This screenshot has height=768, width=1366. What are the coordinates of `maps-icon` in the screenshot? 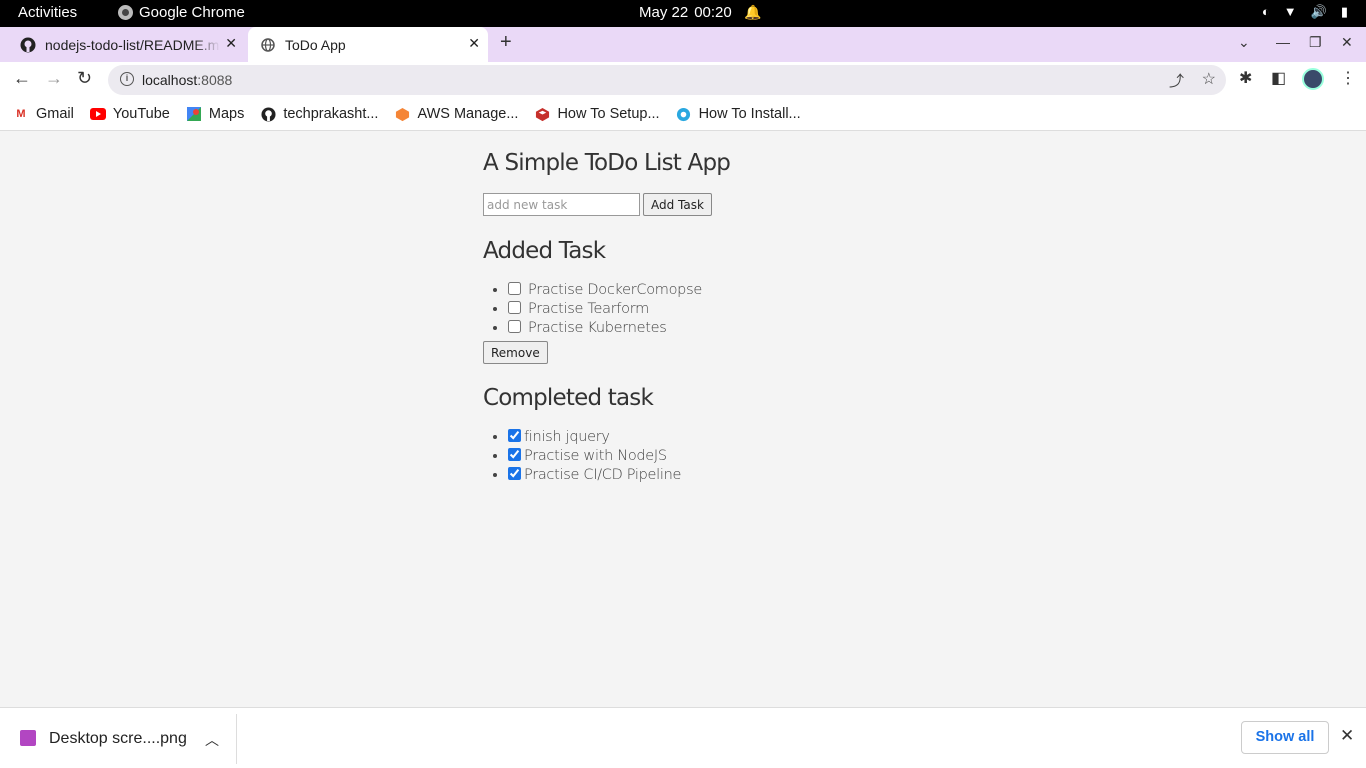 It's located at (194, 114).